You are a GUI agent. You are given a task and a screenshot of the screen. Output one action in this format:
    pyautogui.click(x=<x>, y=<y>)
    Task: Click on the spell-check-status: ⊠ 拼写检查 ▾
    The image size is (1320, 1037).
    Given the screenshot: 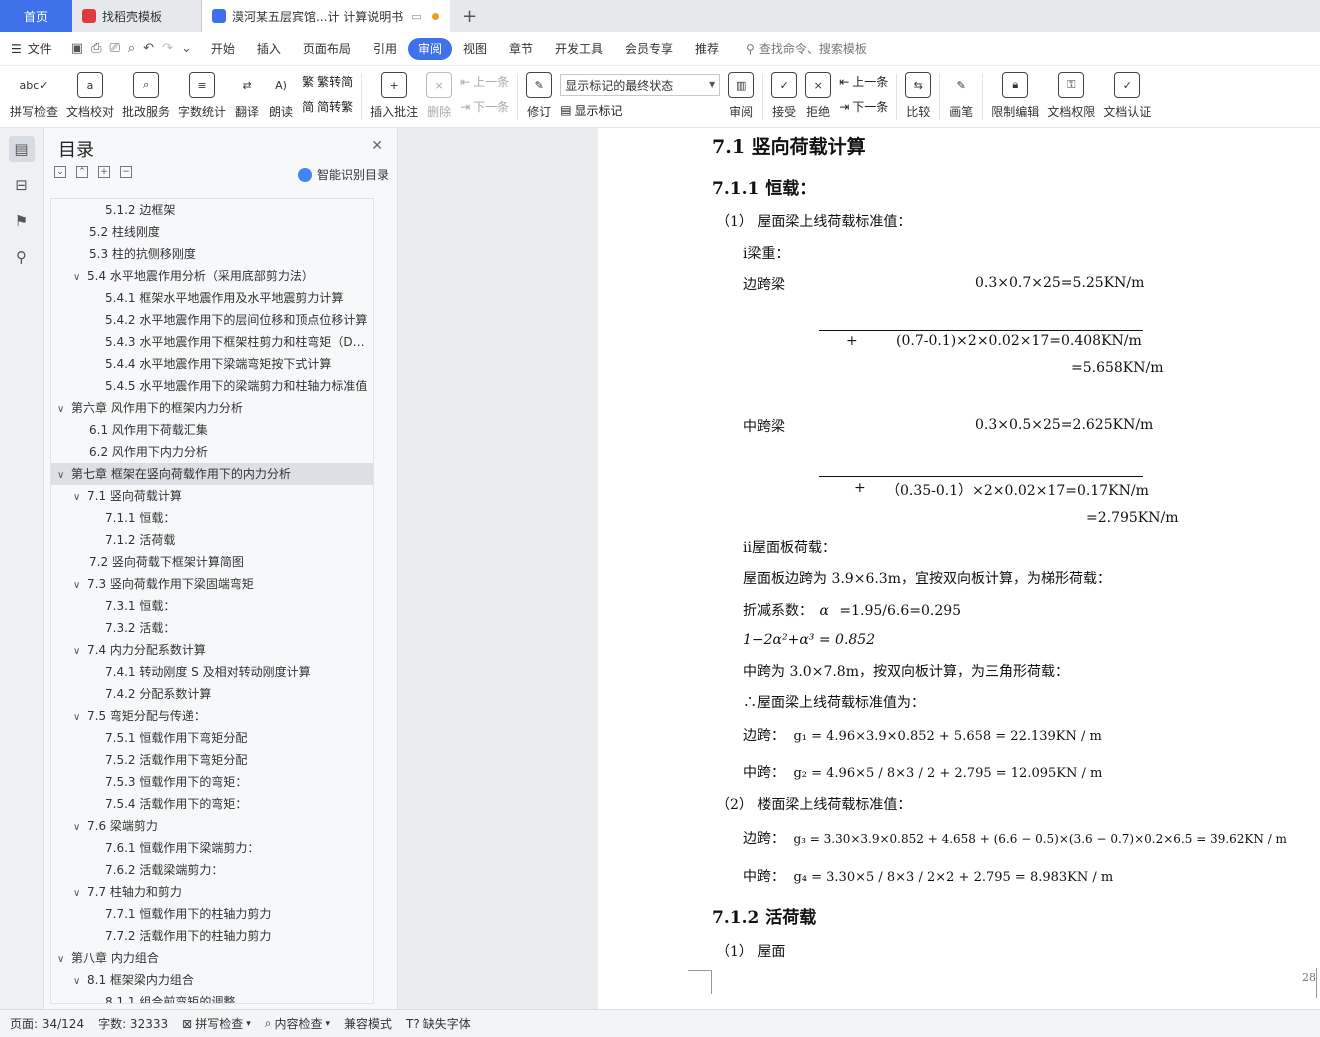 What is the action you would take?
    pyautogui.click(x=216, y=1023)
    